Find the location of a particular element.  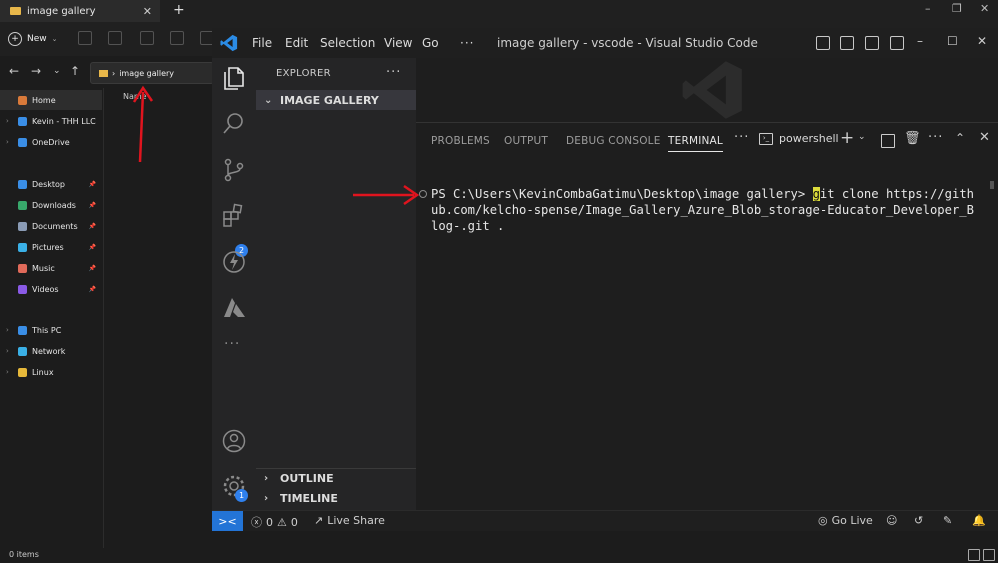

remote-indicator-icon: >< is located at coordinates (227, 521).